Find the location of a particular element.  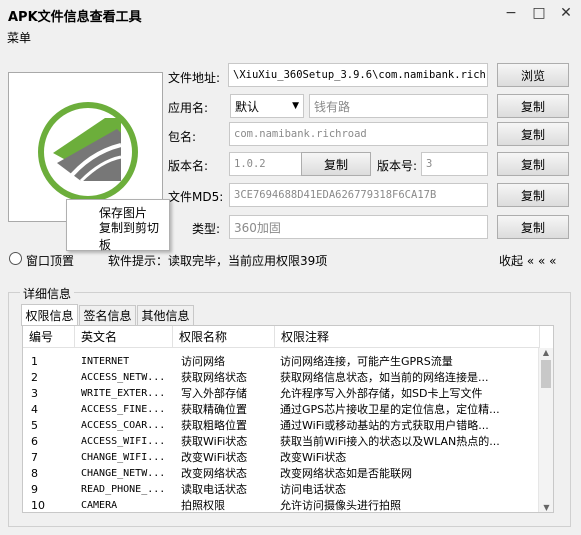

tab-other: 其他信息 is located at coordinates (165, 315).